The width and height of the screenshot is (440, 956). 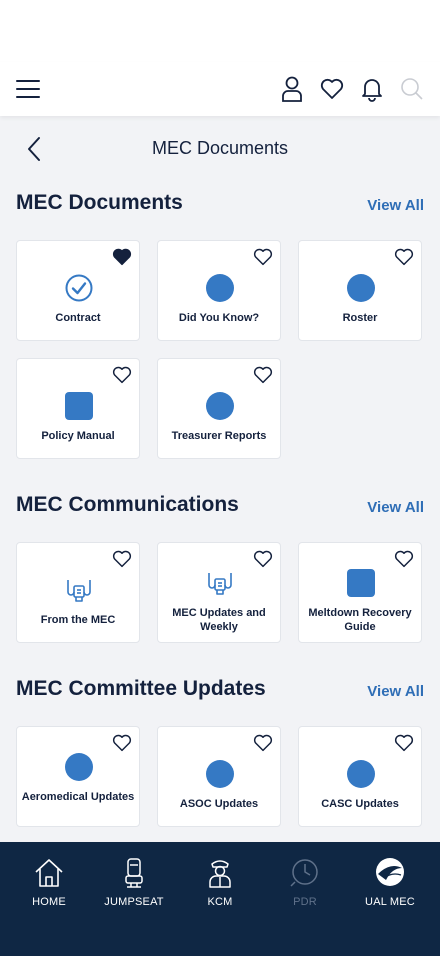 I want to click on nav-home: HOME, so click(x=49, y=882).